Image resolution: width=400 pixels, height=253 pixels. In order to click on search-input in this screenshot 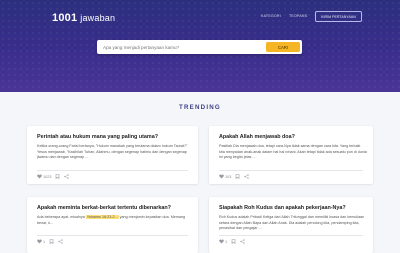, I will do `click(181, 47)`.